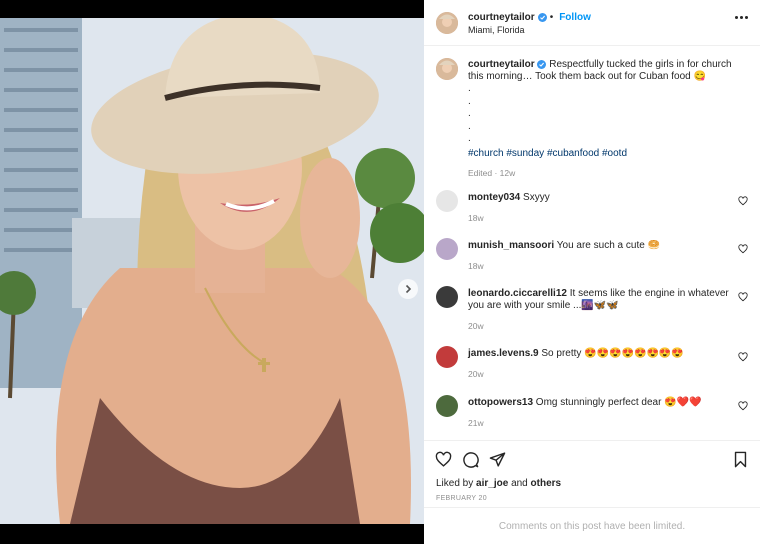 Image resolution: width=760 pixels, height=544 pixels. I want to click on caption-username: courtneytailor, so click(501, 64).